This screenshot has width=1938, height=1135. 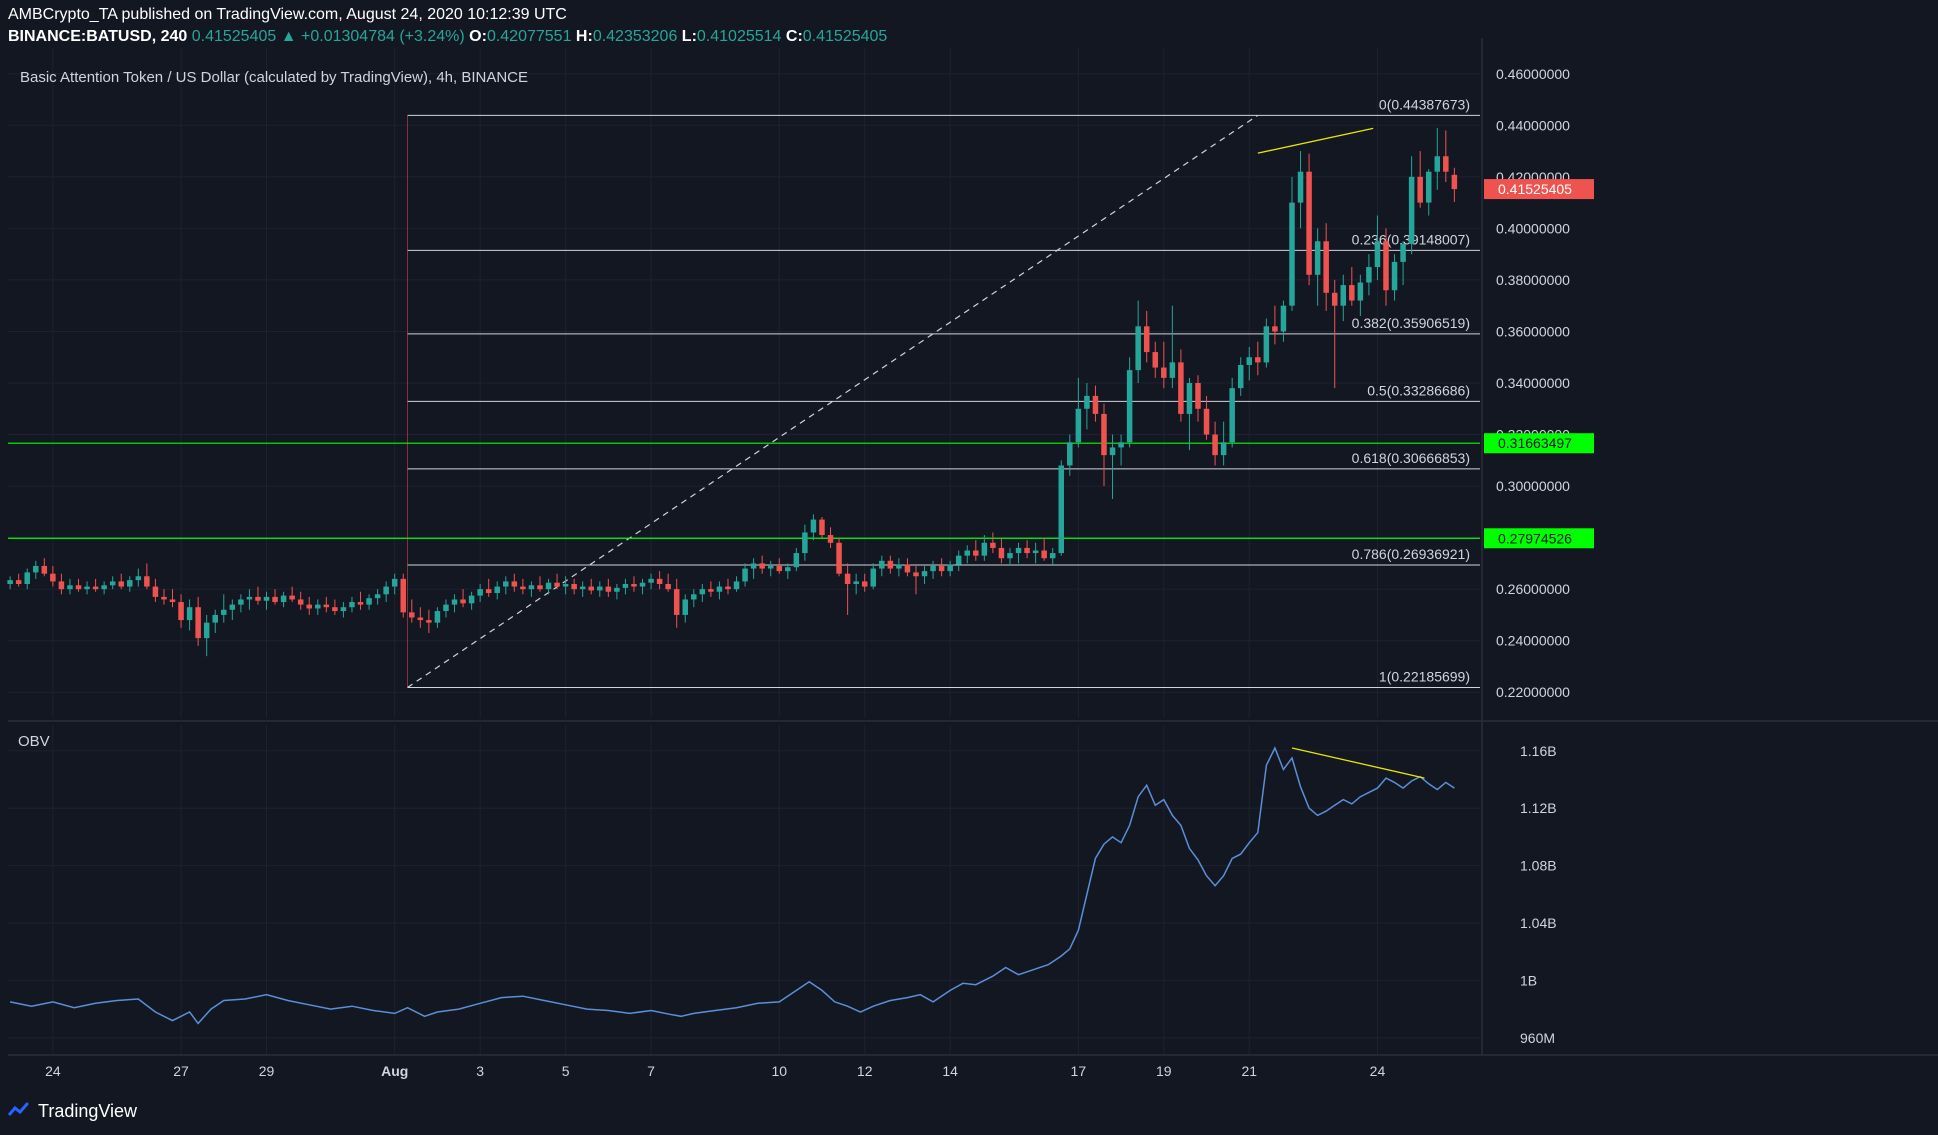 What do you see at coordinates (1079, 1071) in the screenshot?
I see `time-axis-tick-label: 17` at bounding box center [1079, 1071].